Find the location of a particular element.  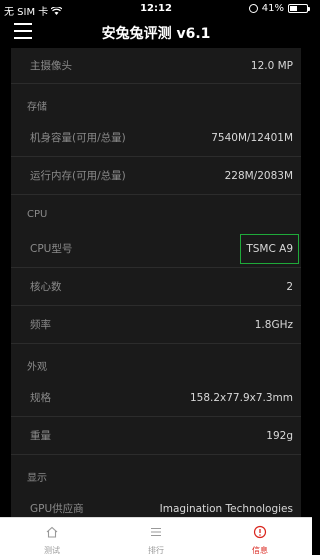

section-storage: 存储 is located at coordinates (37, 107).